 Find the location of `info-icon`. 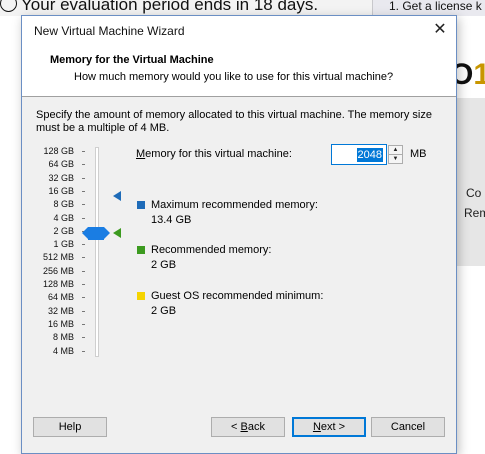

info-icon is located at coordinates (8, 6).